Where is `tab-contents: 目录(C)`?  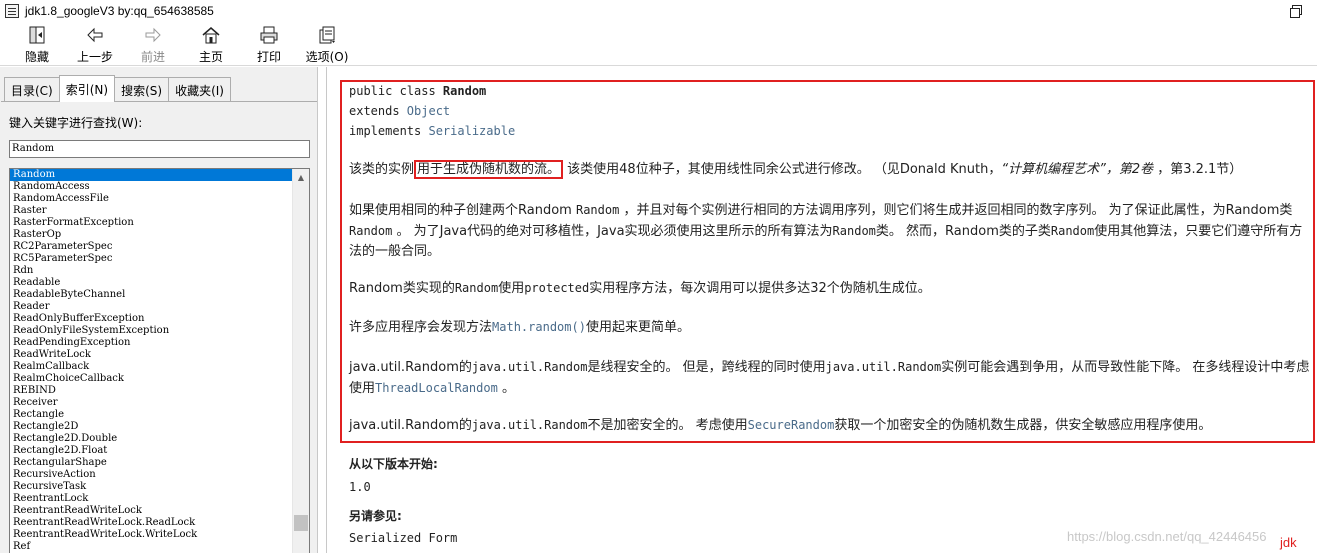 tab-contents: 目录(C) is located at coordinates (32, 89).